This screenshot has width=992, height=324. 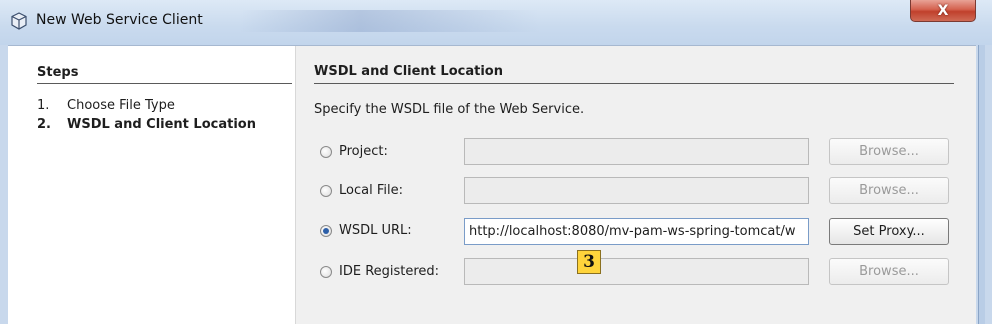 I want to click on project-label: Project:, so click(x=363, y=151).